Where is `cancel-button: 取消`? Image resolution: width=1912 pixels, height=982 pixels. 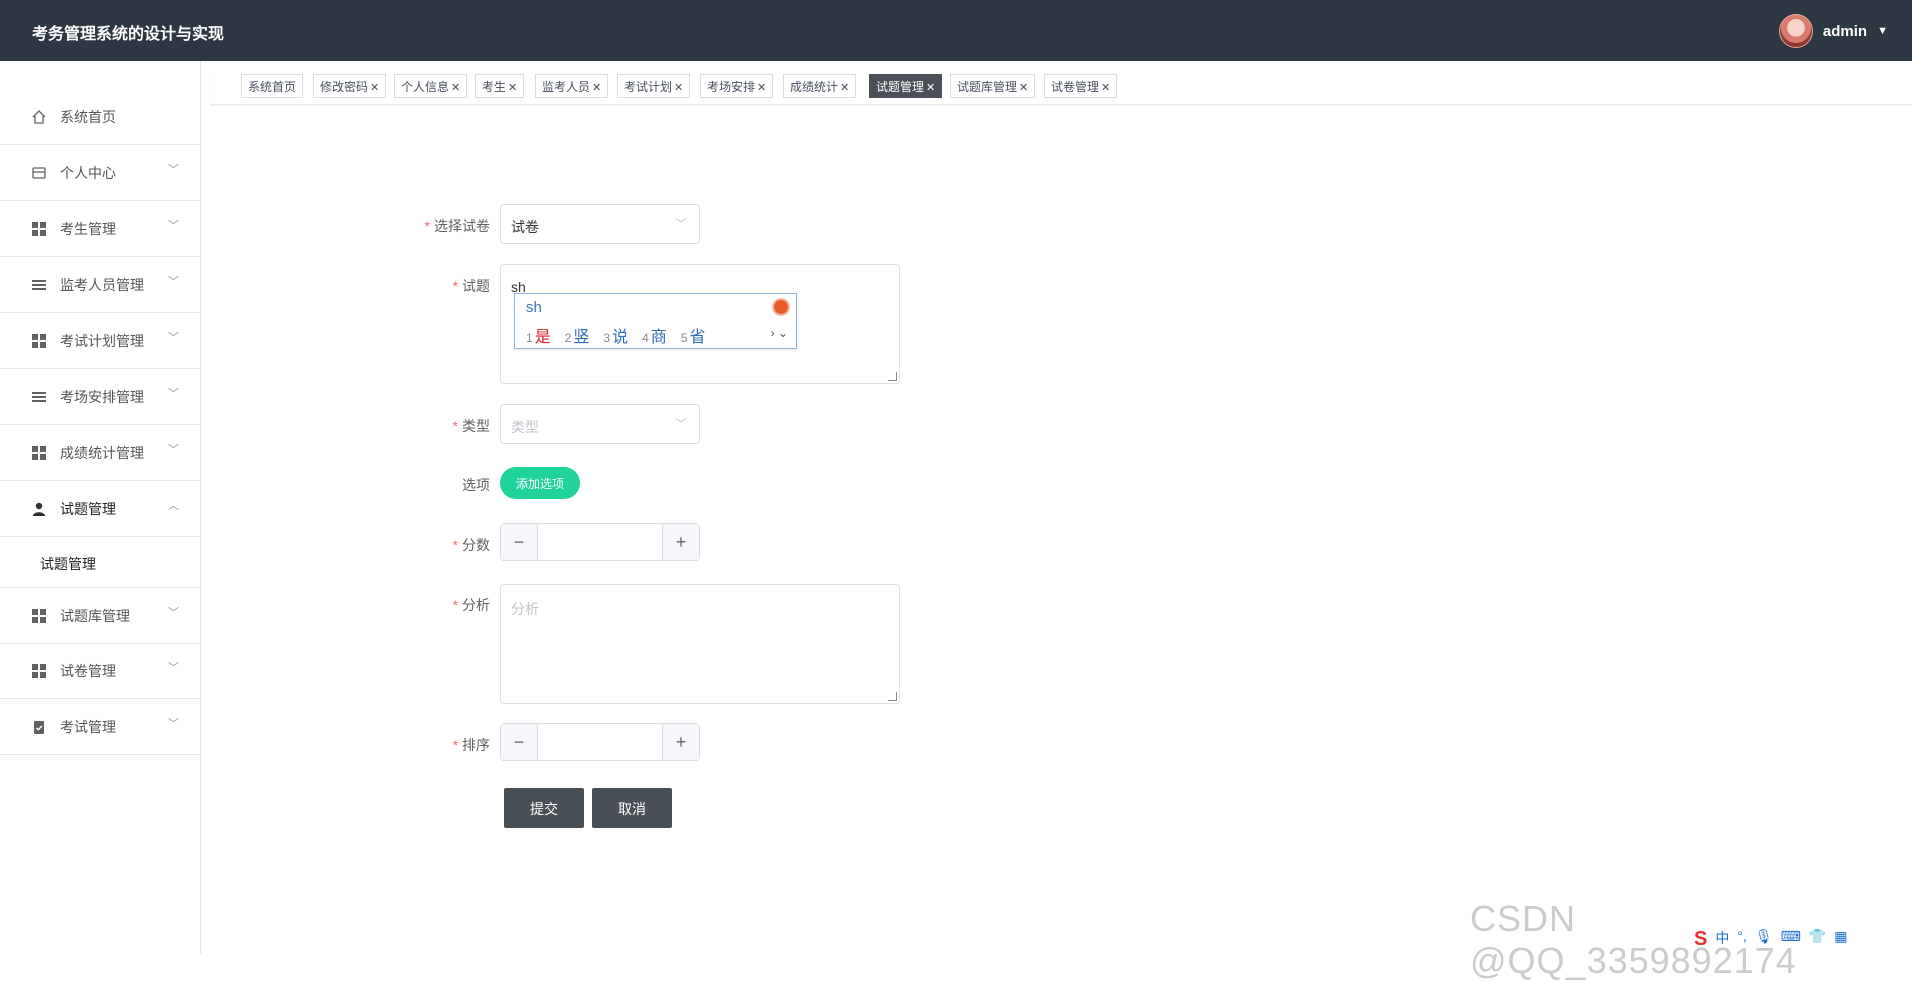
cancel-button: 取消 is located at coordinates (632, 808).